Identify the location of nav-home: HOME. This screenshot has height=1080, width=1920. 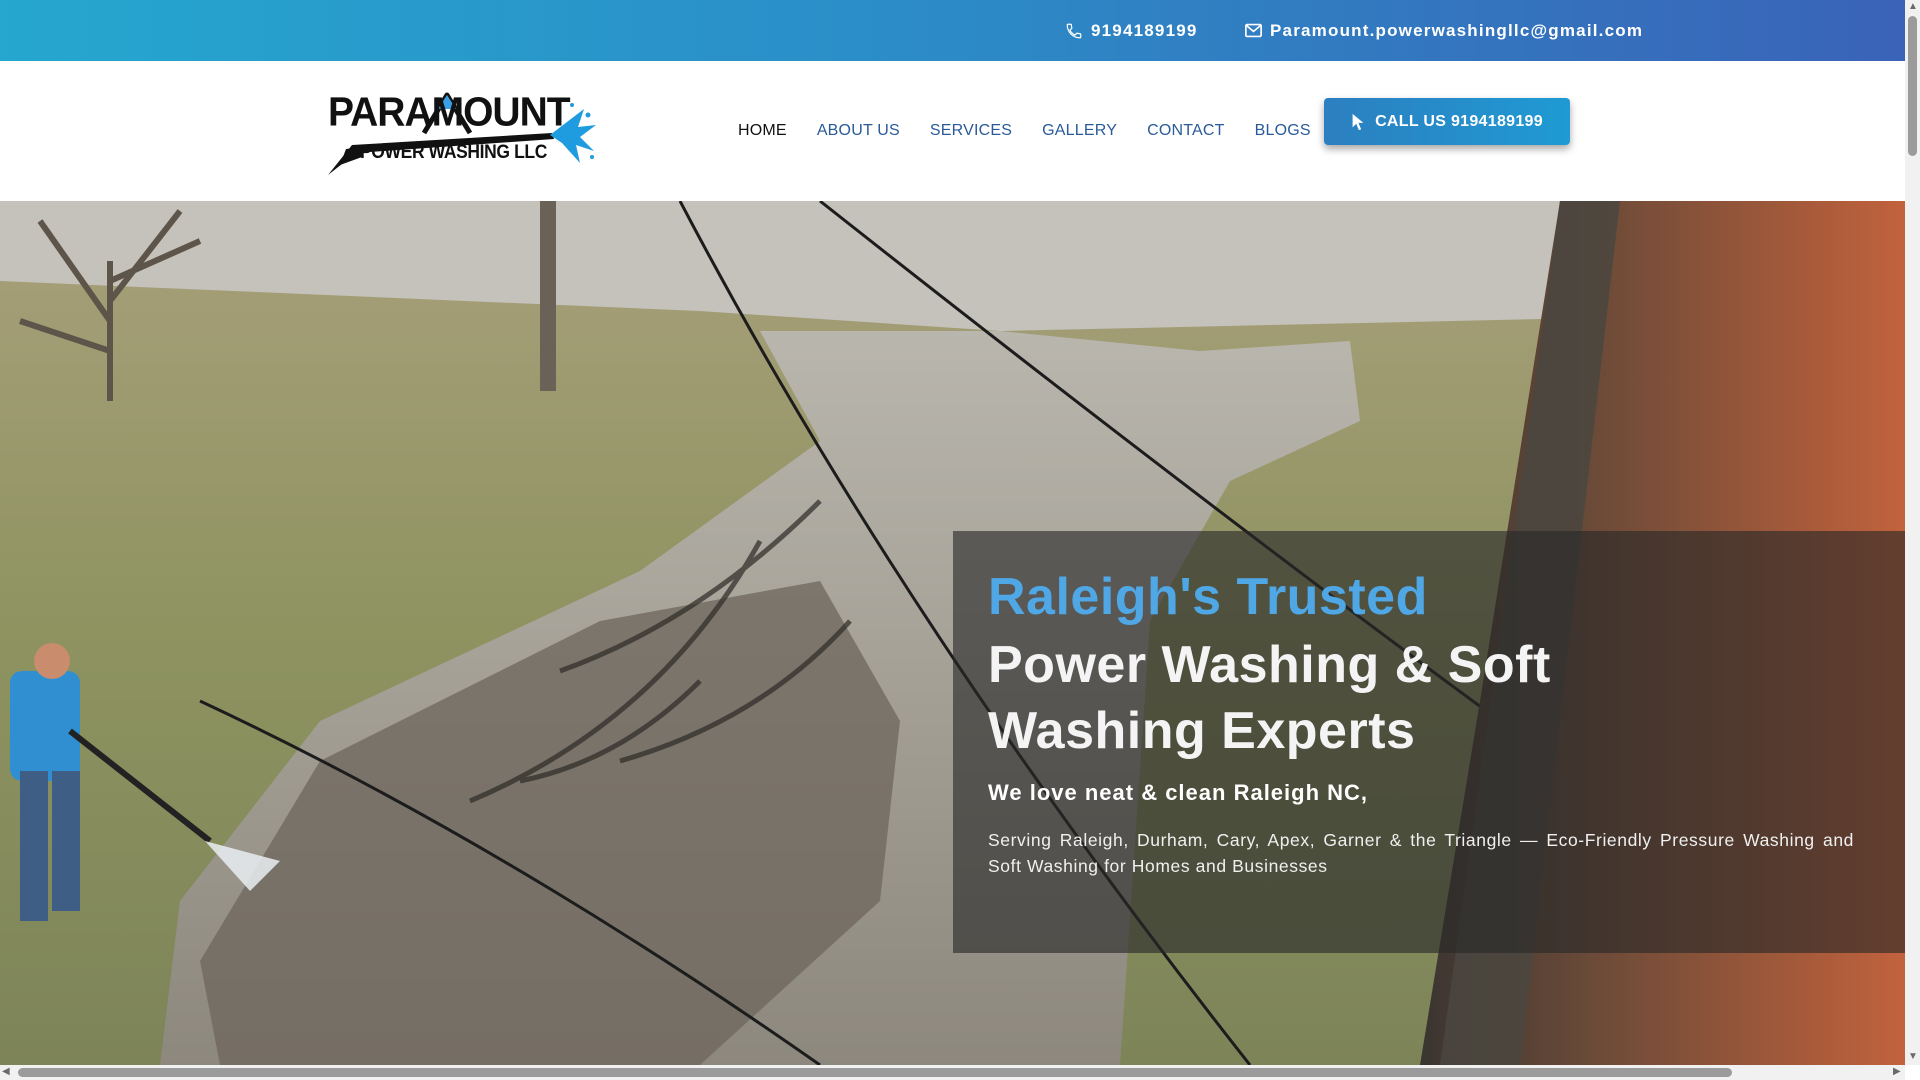
(762, 131).